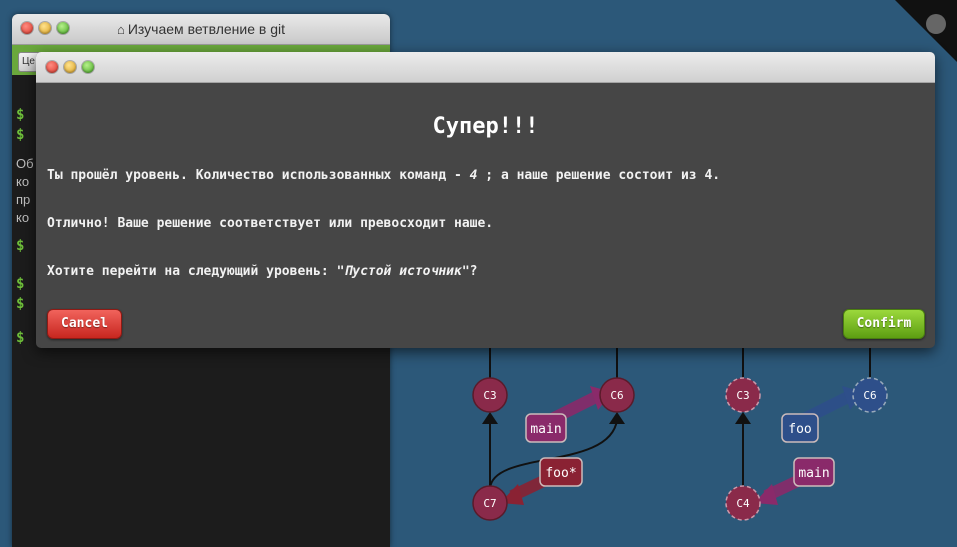 This screenshot has height=547, width=957. I want to click on commit-node: C4, so click(743, 503).